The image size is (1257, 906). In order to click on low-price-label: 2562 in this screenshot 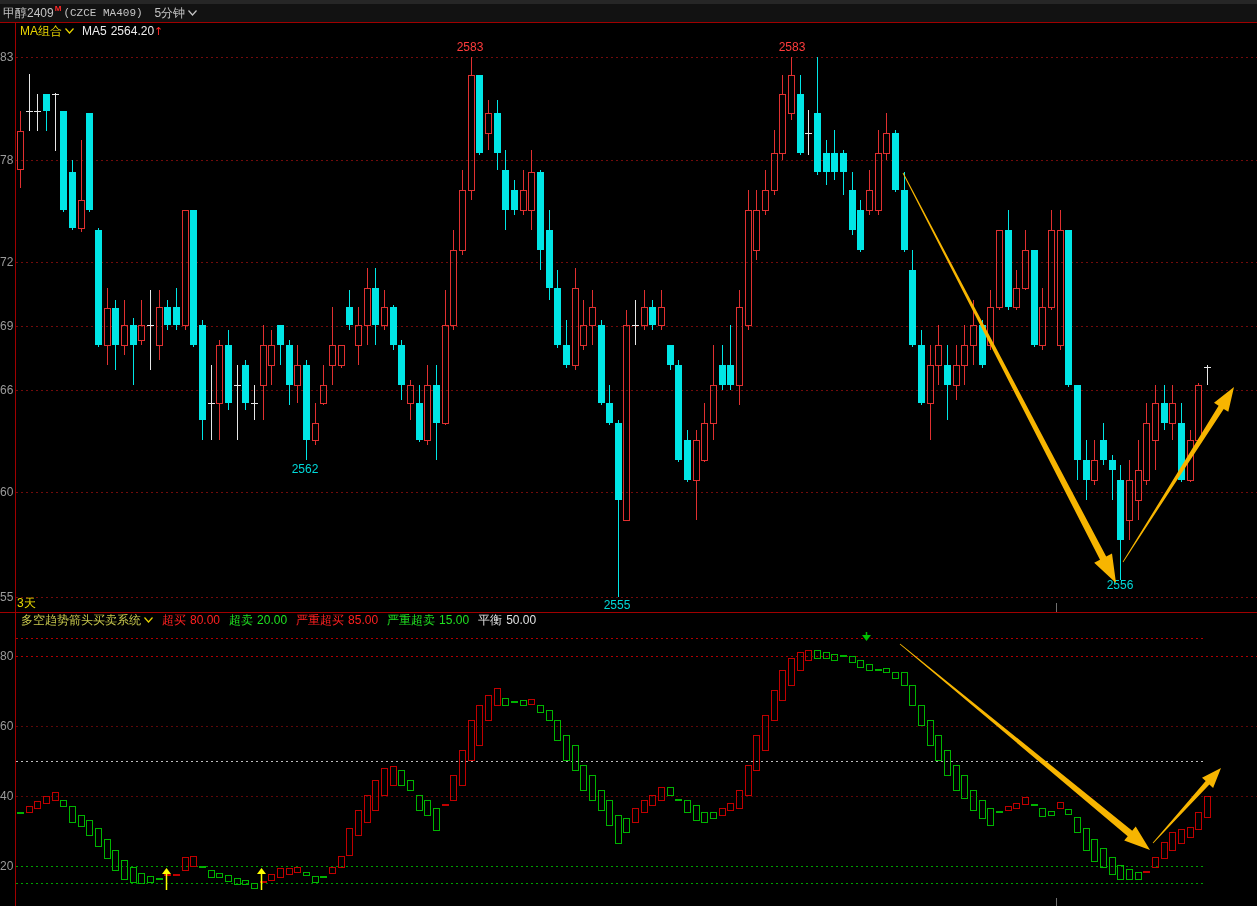, I will do `click(305, 469)`.